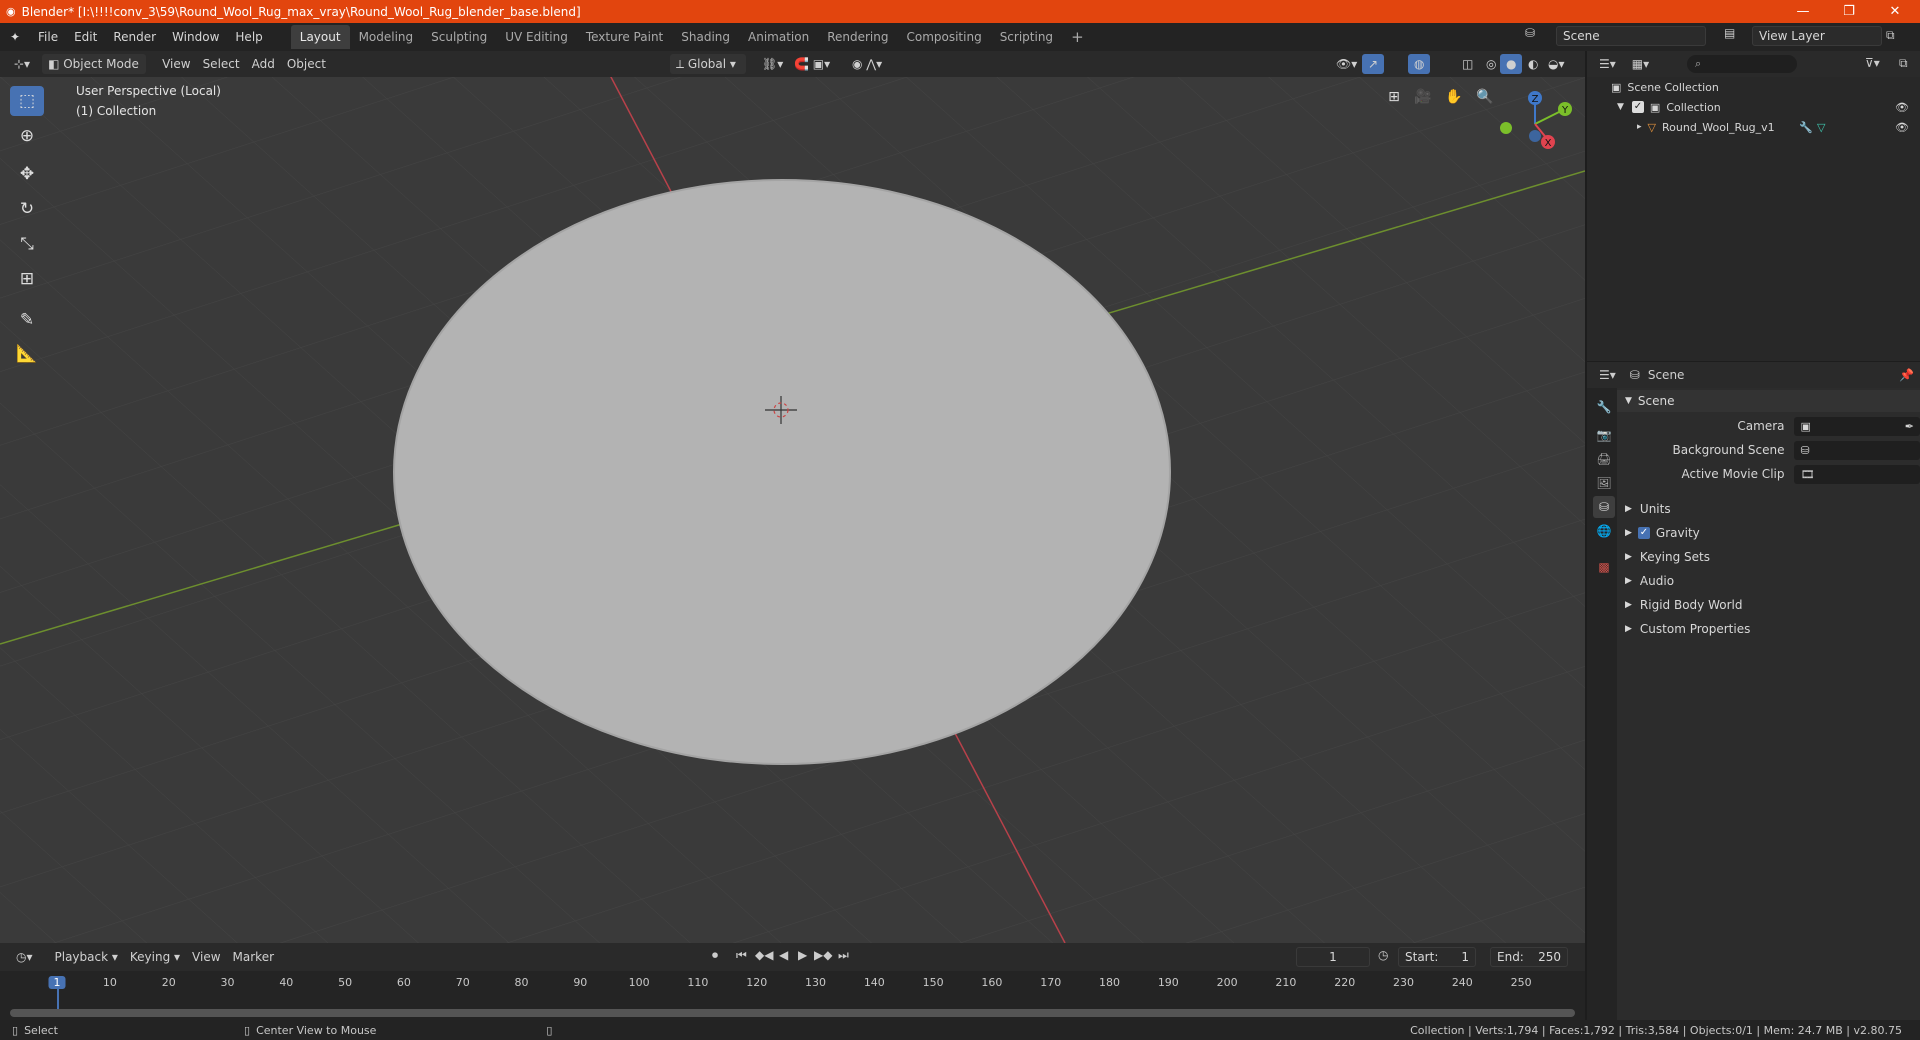  What do you see at coordinates (549, 1030) in the screenshot?
I see `mouse-right-icon: ▯` at bounding box center [549, 1030].